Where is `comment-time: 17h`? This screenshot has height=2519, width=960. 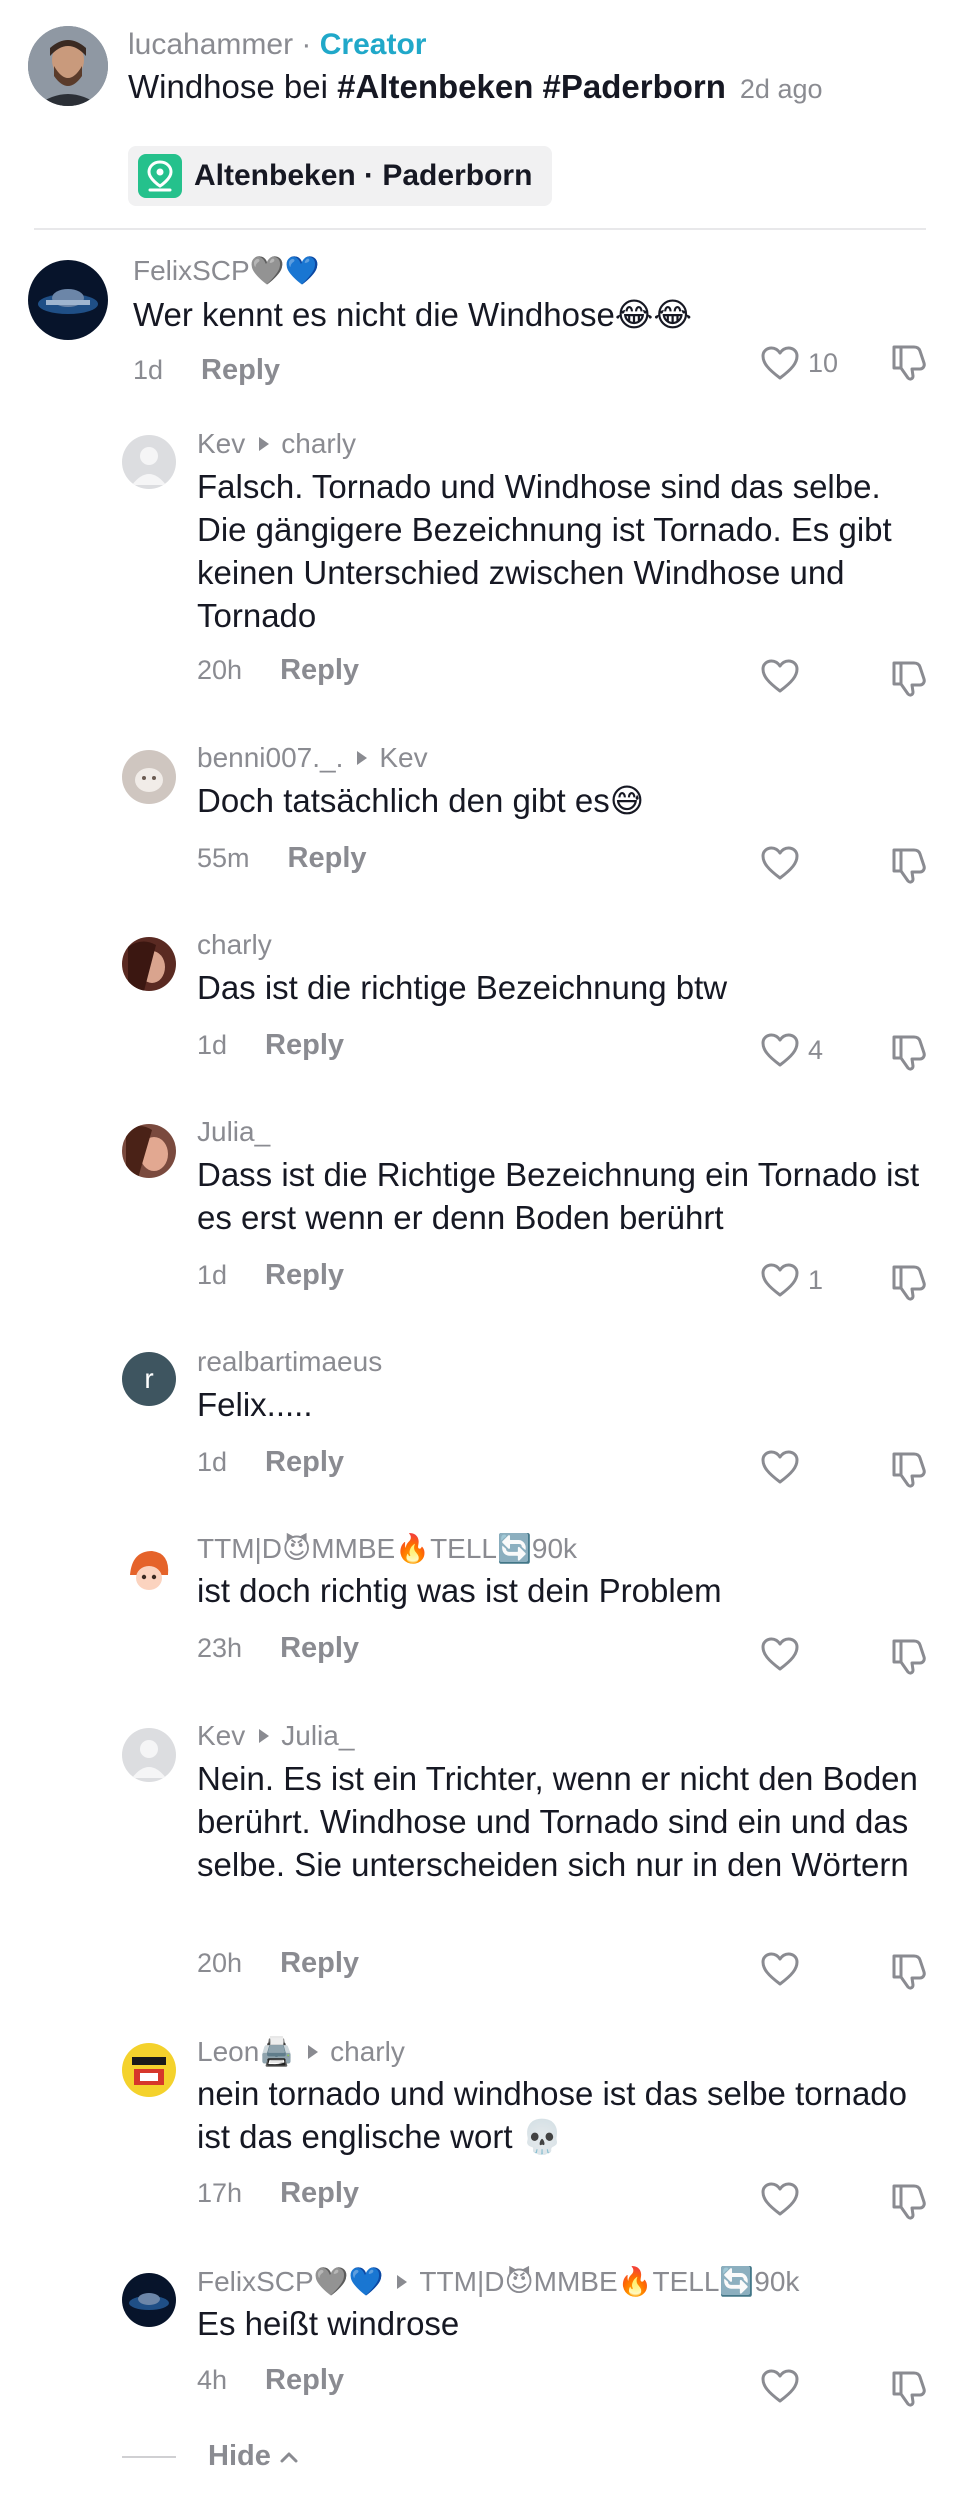
comment-time: 17h is located at coordinates (220, 2193).